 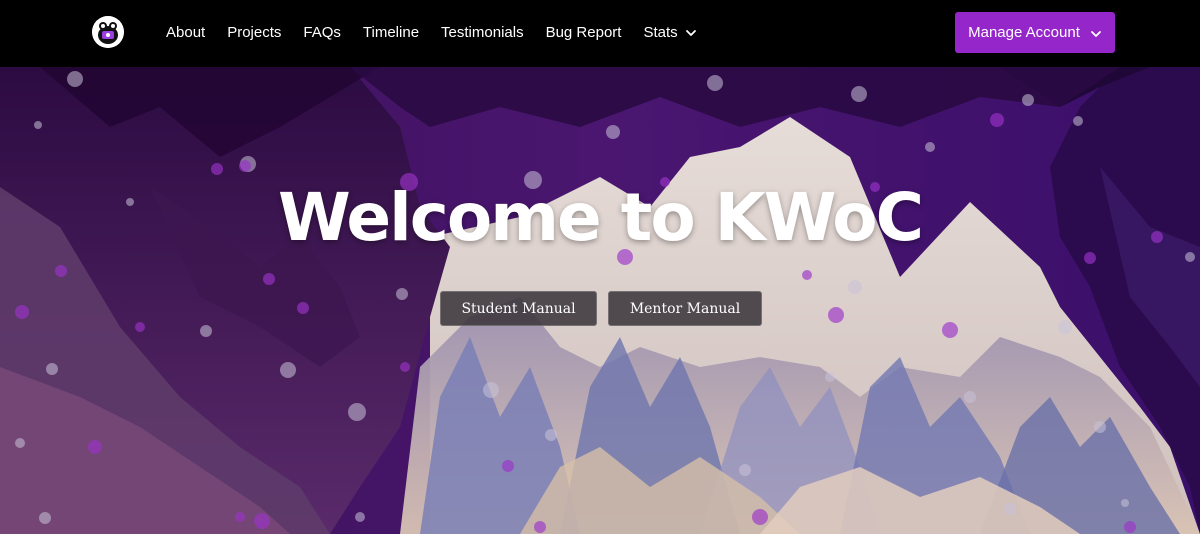 I want to click on nav-link-bug-report: Bug Report, so click(x=584, y=32).